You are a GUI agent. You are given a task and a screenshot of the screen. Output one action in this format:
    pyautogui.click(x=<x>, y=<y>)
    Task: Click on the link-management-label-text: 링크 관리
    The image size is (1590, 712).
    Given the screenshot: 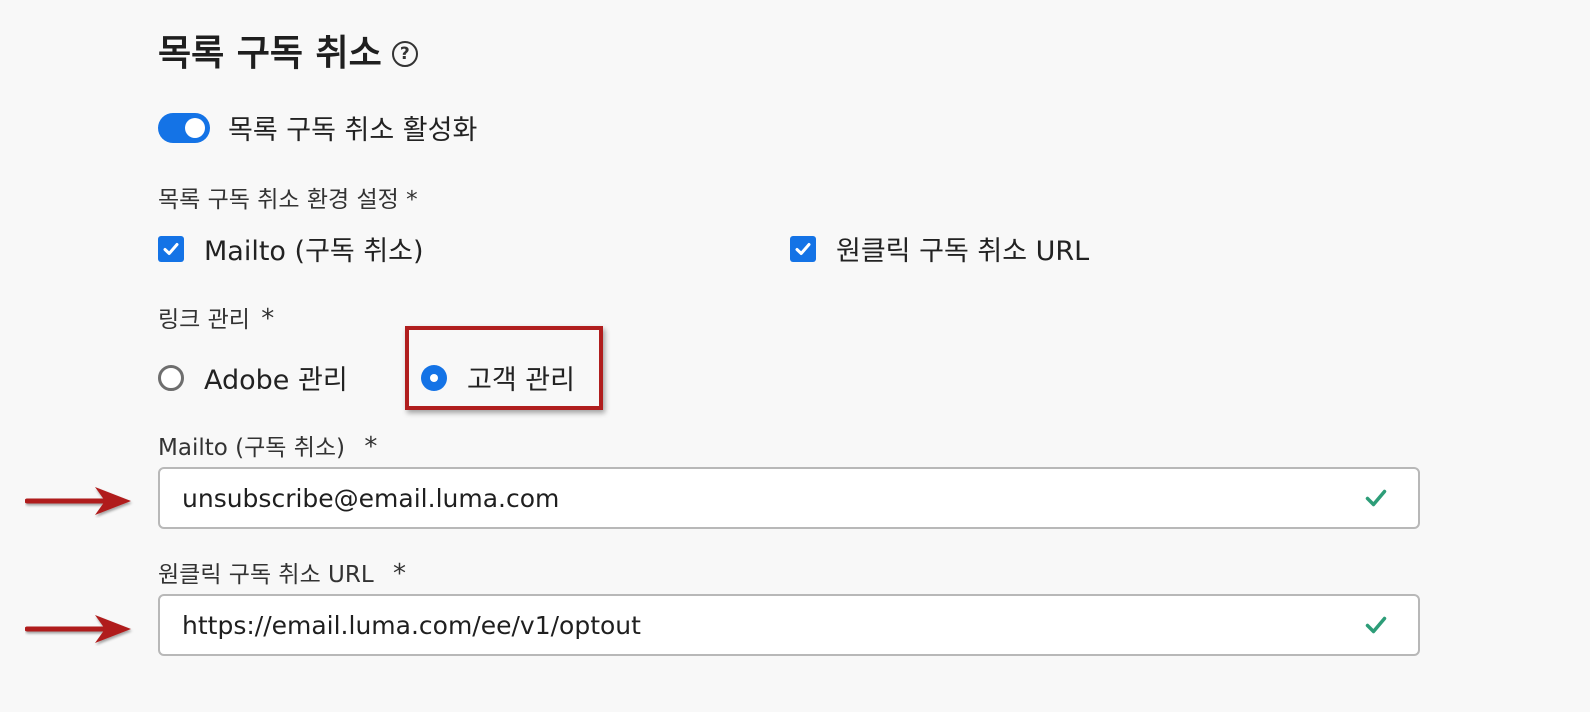 What is the action you would take?
    pyautogui.click(x=204, y=320)
    